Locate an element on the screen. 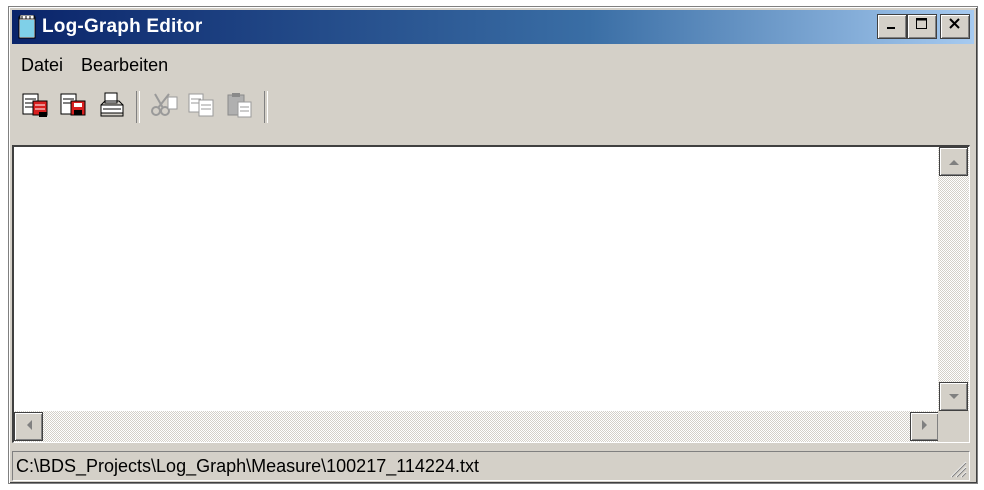 Image resolution: width=984 pixels, height=490 pixels. arrow-left-icon is located at coordinates (29, 427).